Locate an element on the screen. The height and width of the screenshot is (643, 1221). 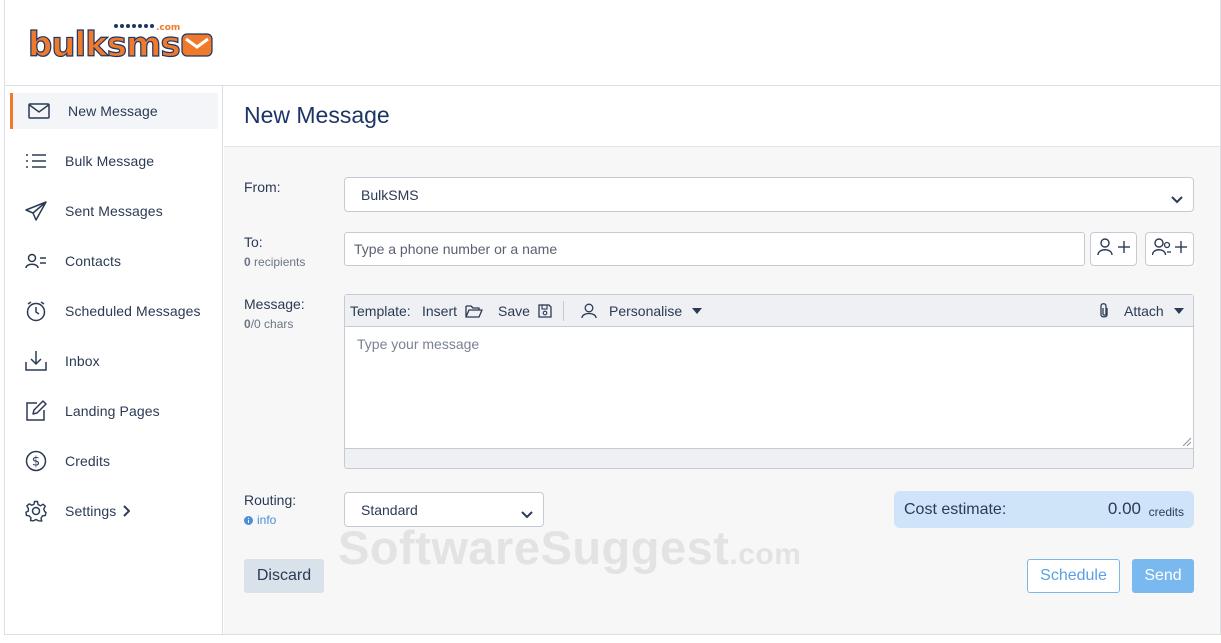
paper-plane-icon is located at coordinates (36, 211).